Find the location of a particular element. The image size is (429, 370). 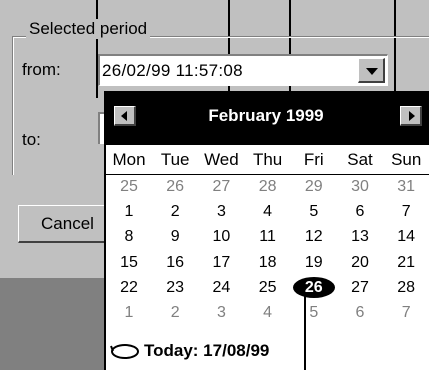

month-title: February 1999 is located at coordinates (266, 115).